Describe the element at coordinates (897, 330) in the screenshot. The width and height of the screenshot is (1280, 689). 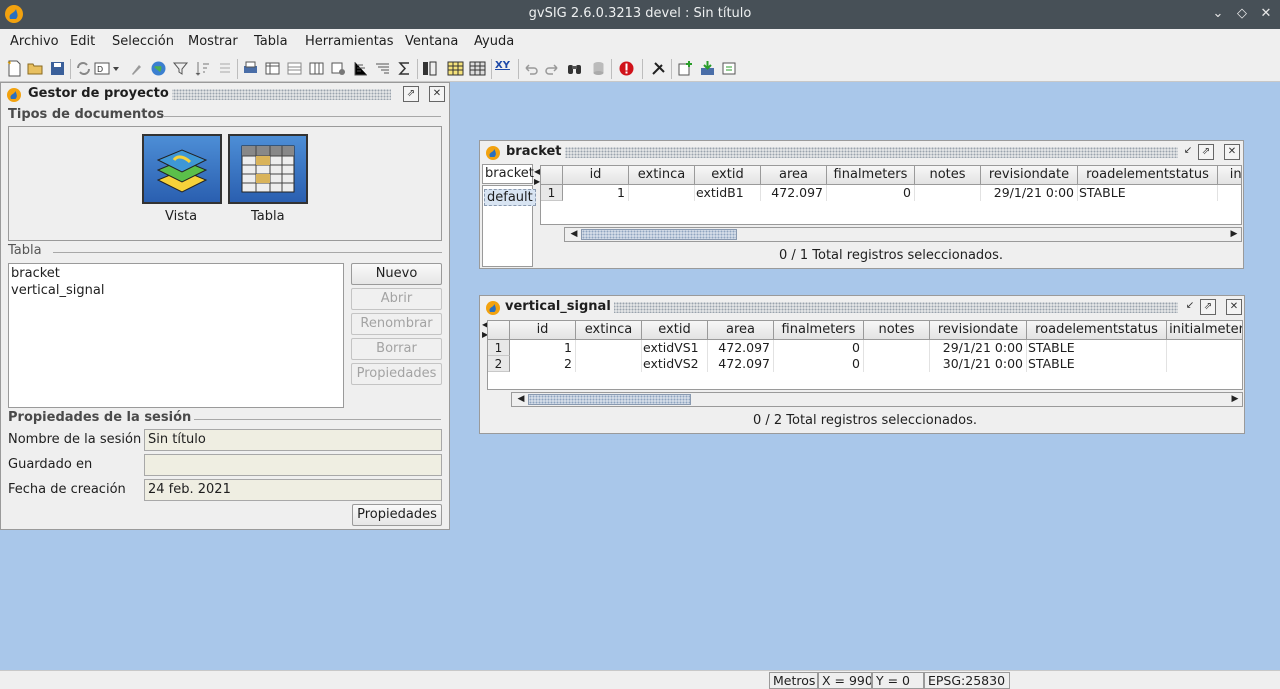
I see `column-header-notes: notes` at that location.